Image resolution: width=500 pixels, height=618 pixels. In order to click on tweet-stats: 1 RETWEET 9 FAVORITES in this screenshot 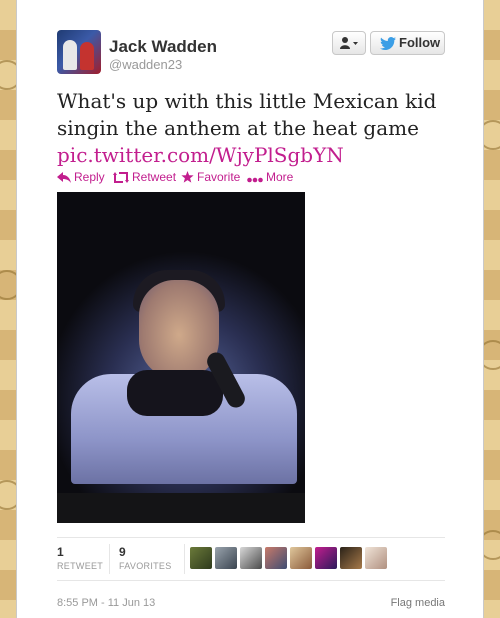, I will do `click(251, 559)`.